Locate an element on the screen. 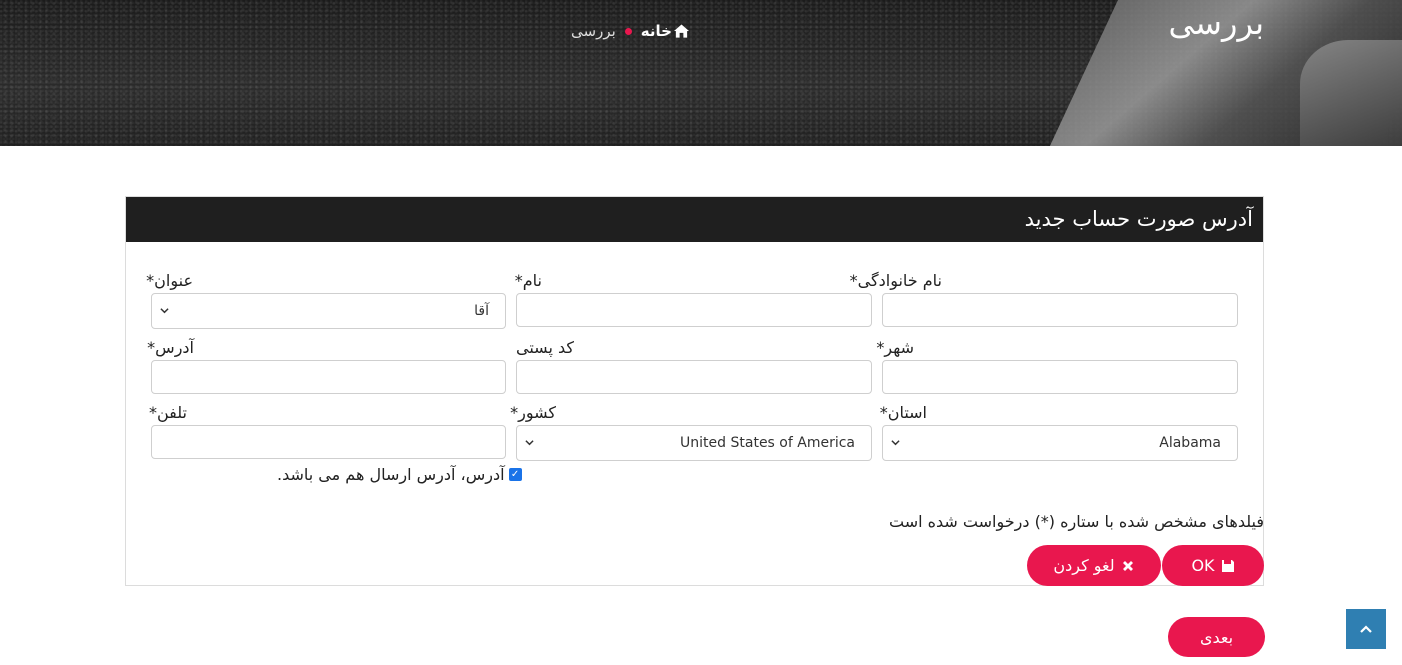 This screenshot has height=665, width=1402. last-name-field is located at coordinates (1060, 310).